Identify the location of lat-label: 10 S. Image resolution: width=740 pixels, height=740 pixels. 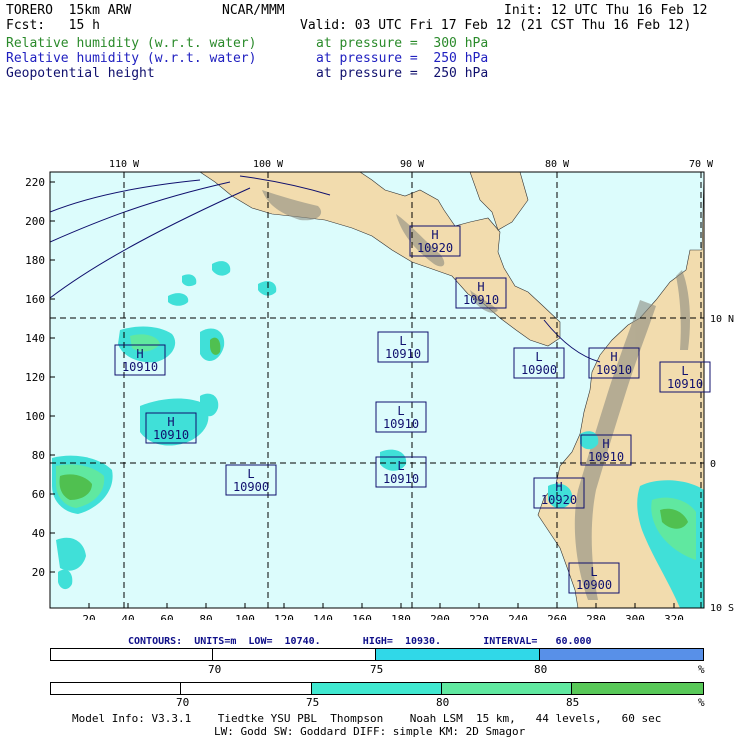
(722, 608).